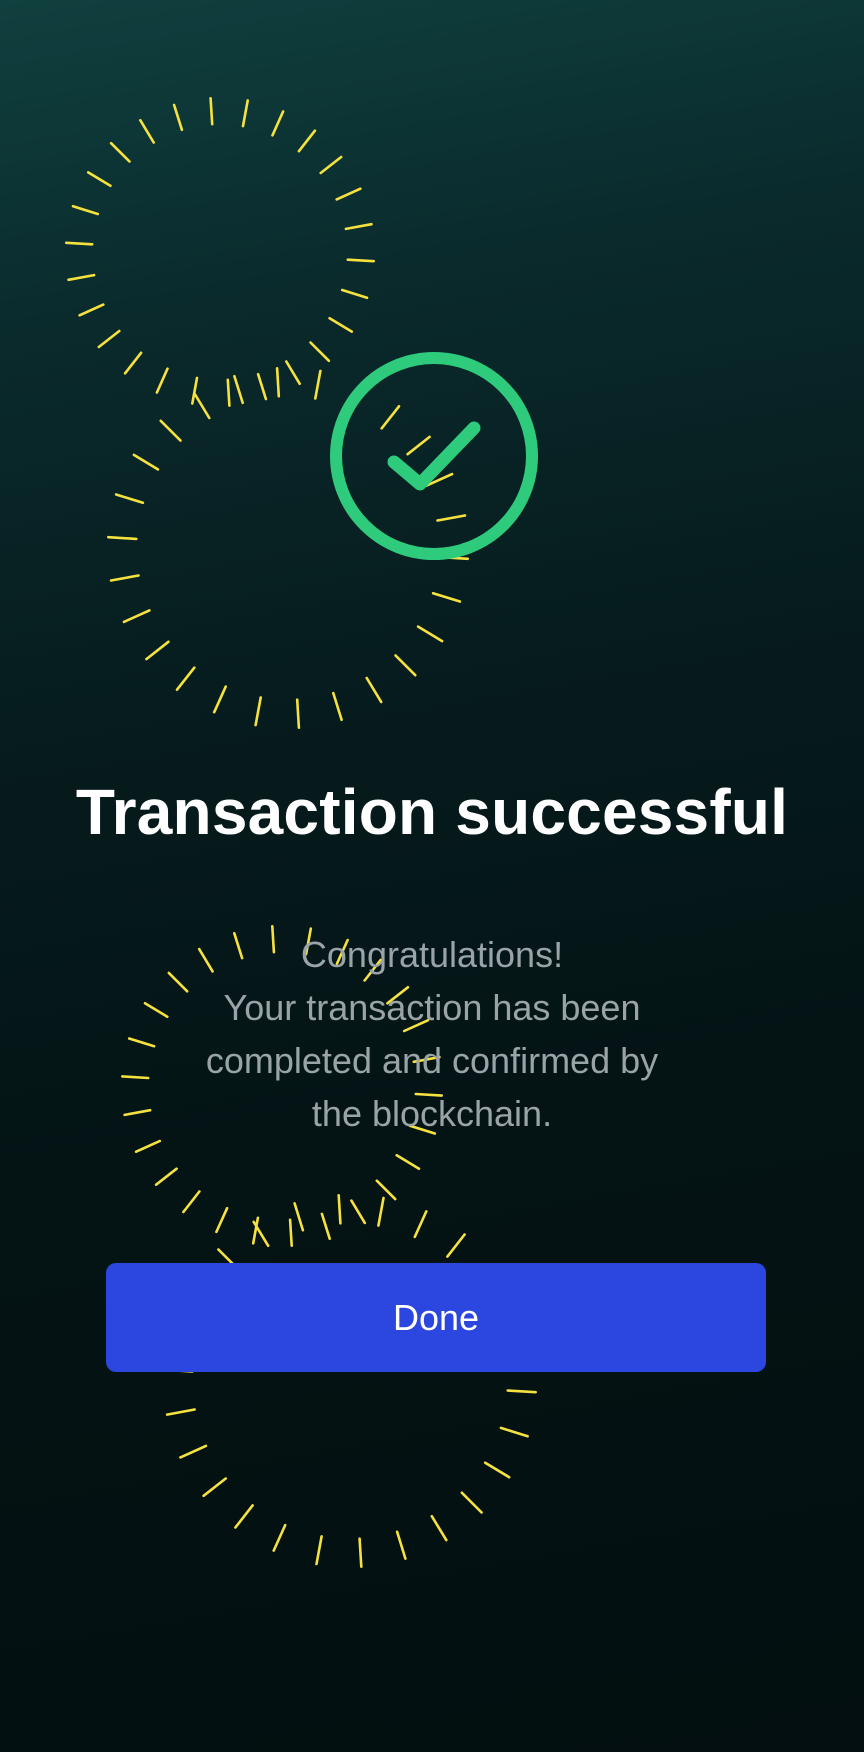  Describe the element at coordinates (432, 1060) in the screenshot. I see `message-line: completed and confirmed by` at that location.